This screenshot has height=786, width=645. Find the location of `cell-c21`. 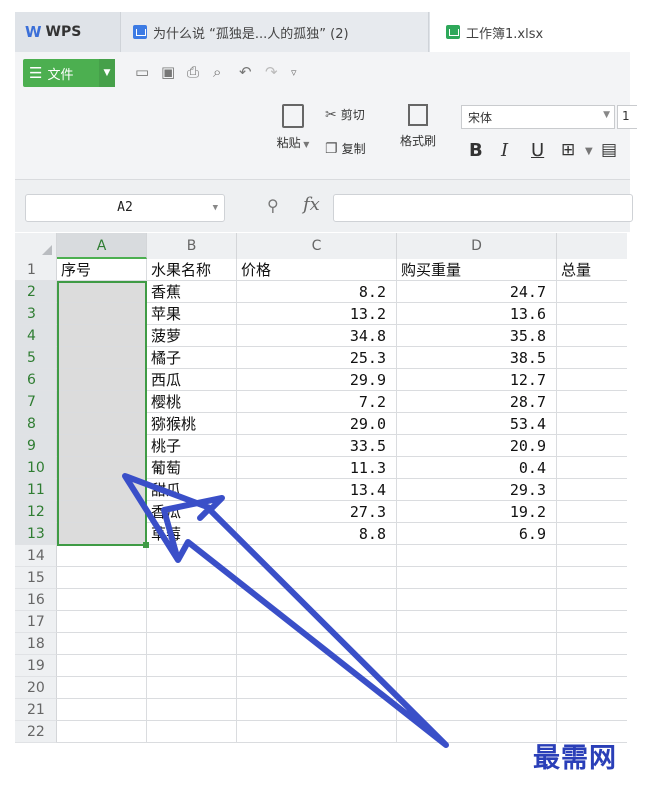

cell-c21 is located at coordinates (317, 710).